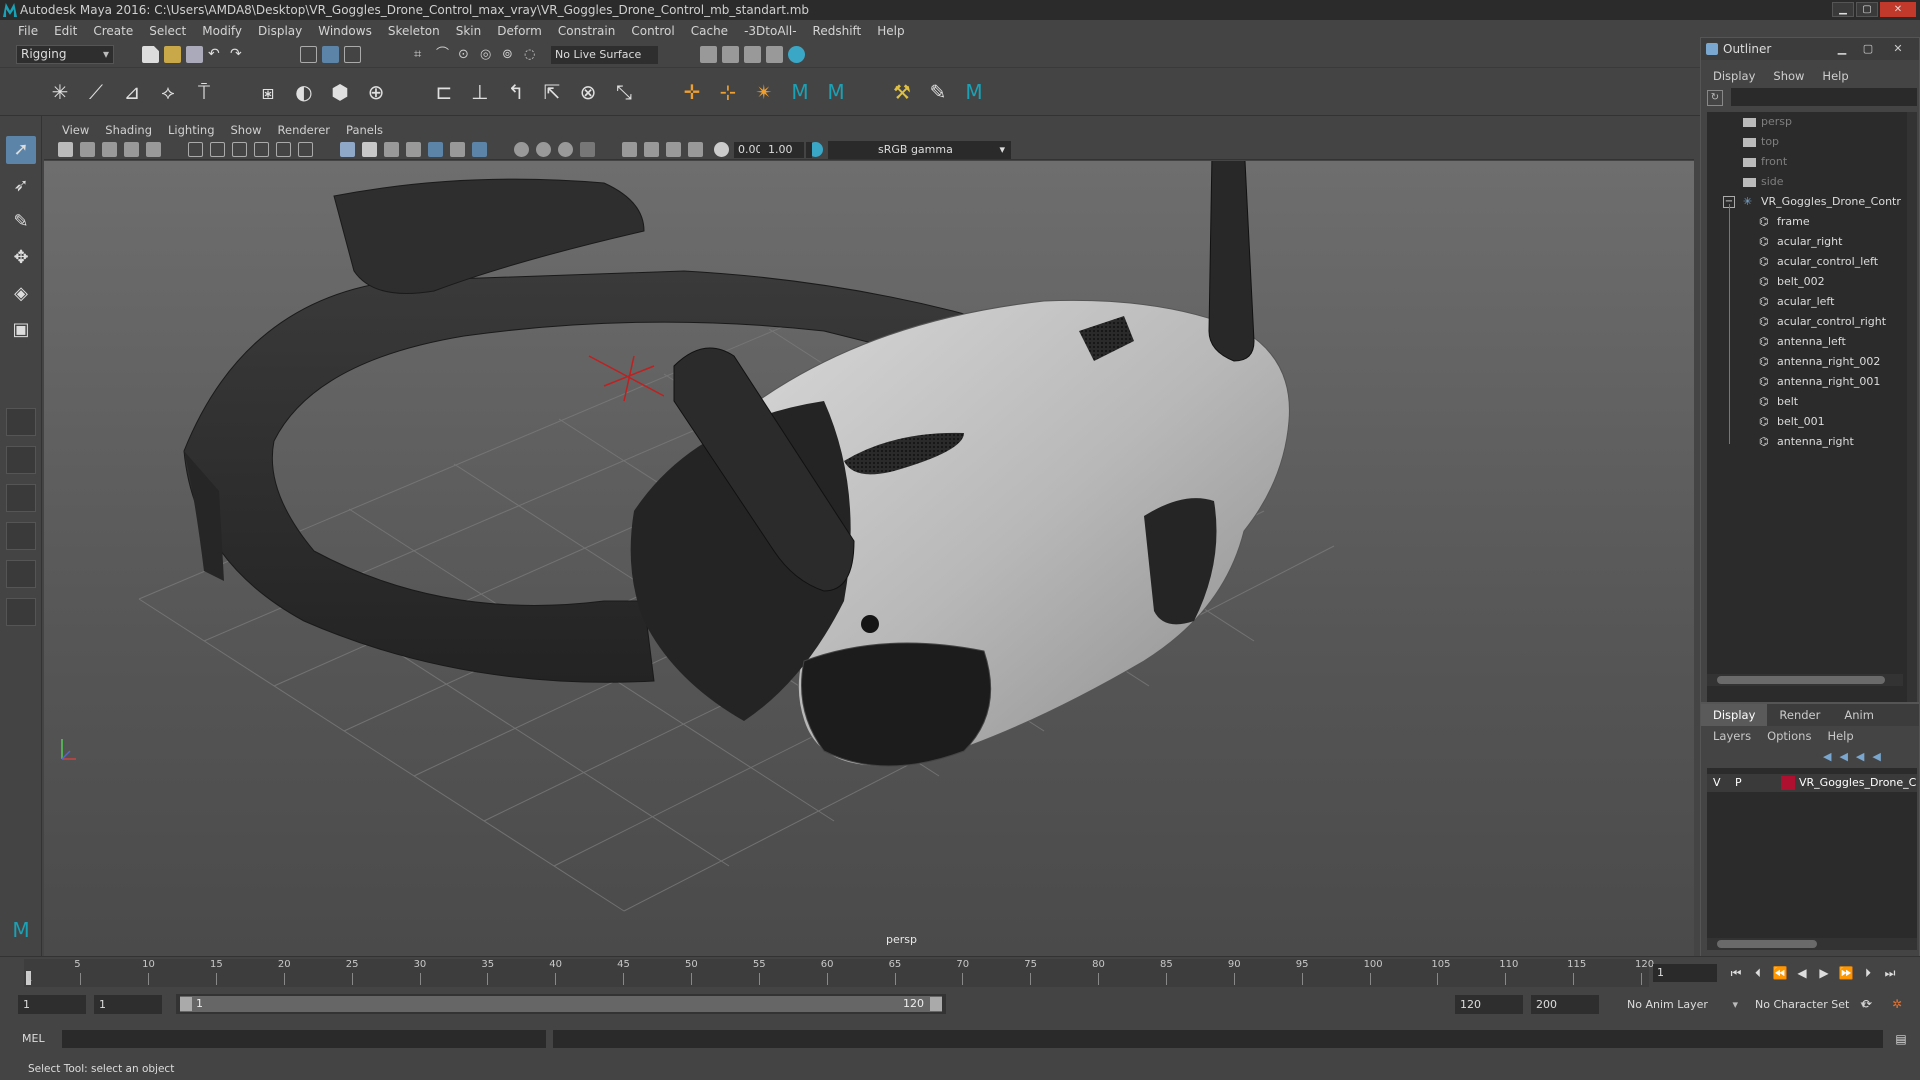 This screenshot has height=1080, width=1920. I want to click on gate-mask-icon, so click(261, 149).